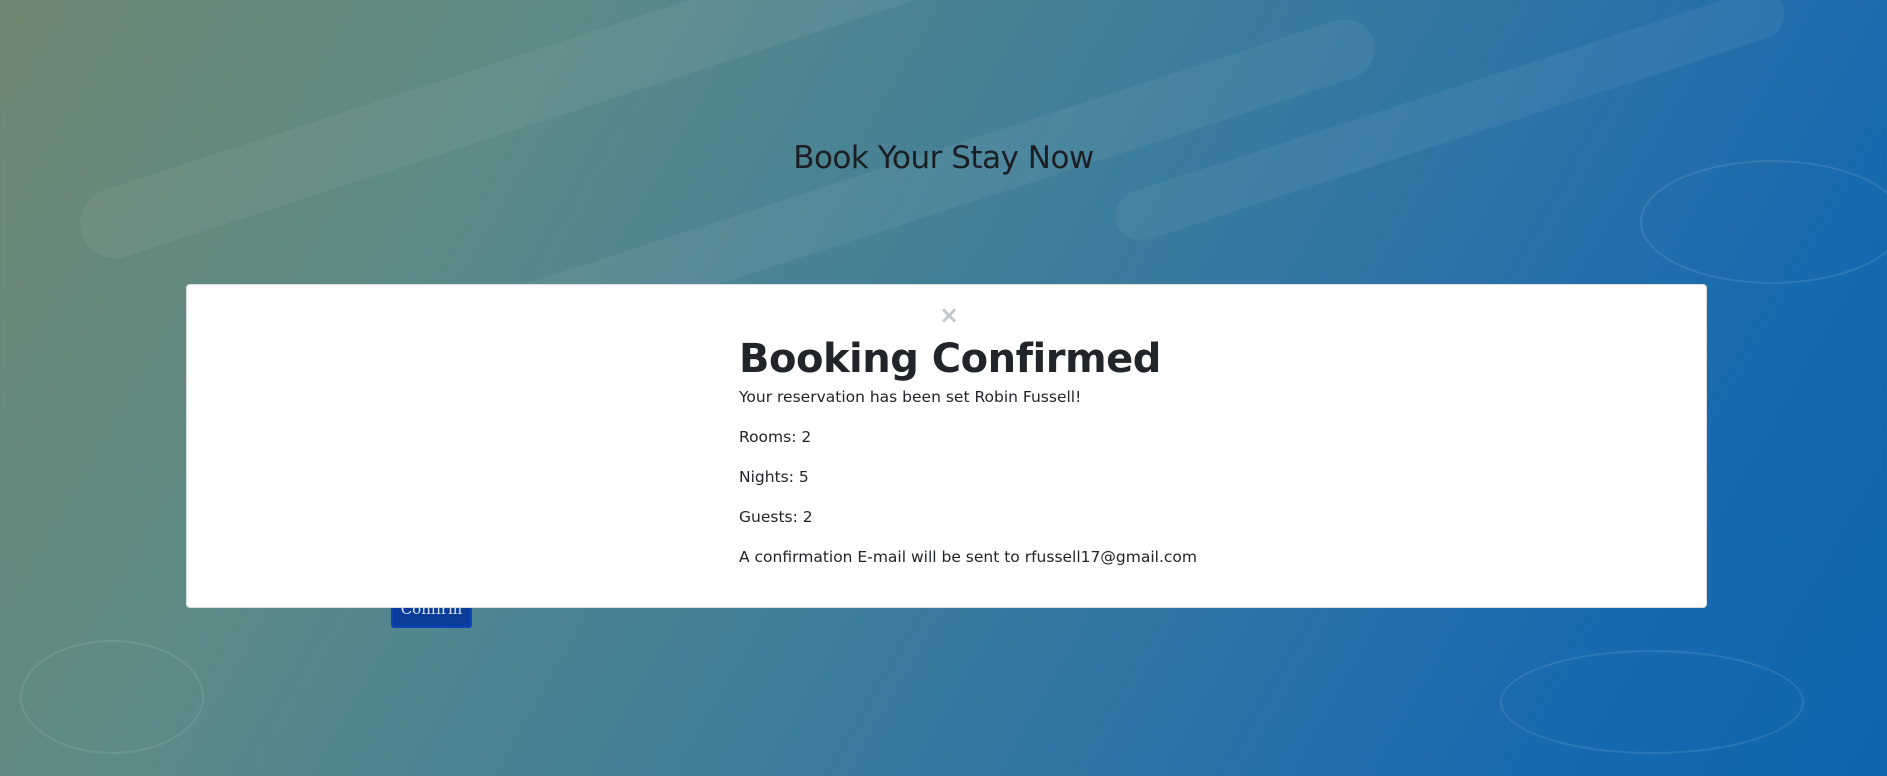 The height and width of the screenshot is (776, 1887). I want to click on close-icon: ×, so click(949, 315).